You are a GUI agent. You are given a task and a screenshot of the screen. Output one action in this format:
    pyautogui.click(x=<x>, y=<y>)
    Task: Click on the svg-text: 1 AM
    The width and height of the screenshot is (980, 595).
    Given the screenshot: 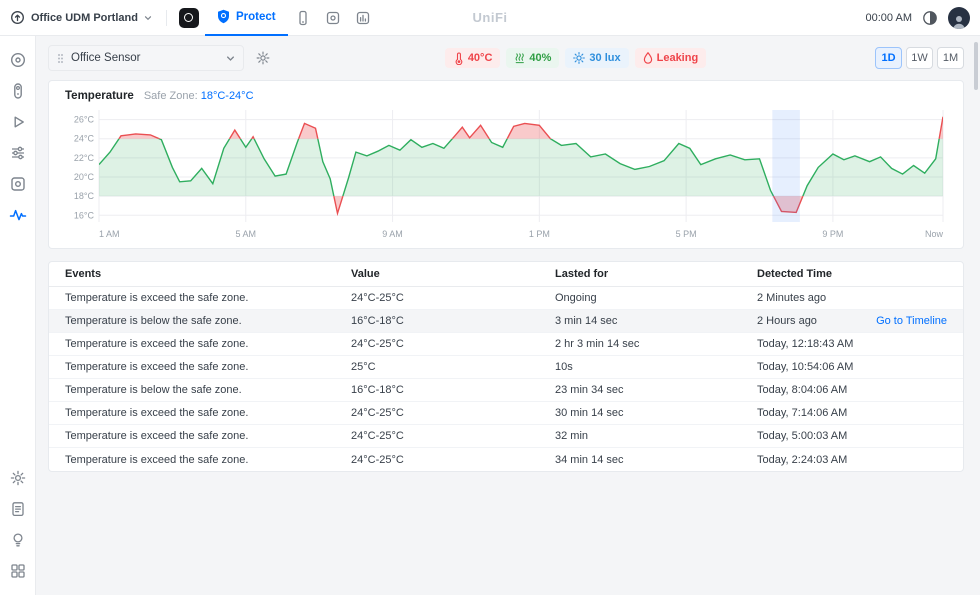 What is the action you would take?
    pyautogui.click(x=109, y=234)
    